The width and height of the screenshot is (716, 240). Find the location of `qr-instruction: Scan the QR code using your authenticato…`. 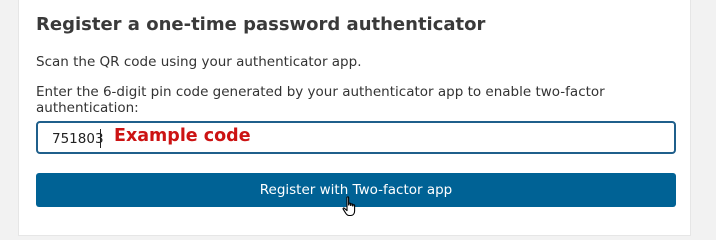

qr-instruction: Scan the QR code using your authenticato… is located at coordinates (199, 62).